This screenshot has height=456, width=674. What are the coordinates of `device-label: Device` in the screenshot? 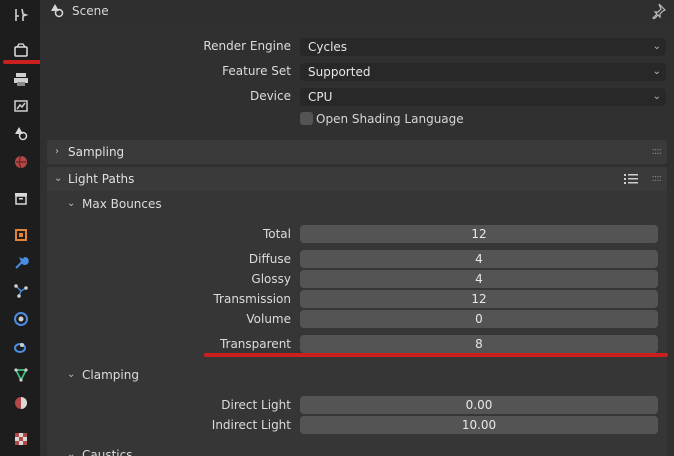 It's located at (270, 96).